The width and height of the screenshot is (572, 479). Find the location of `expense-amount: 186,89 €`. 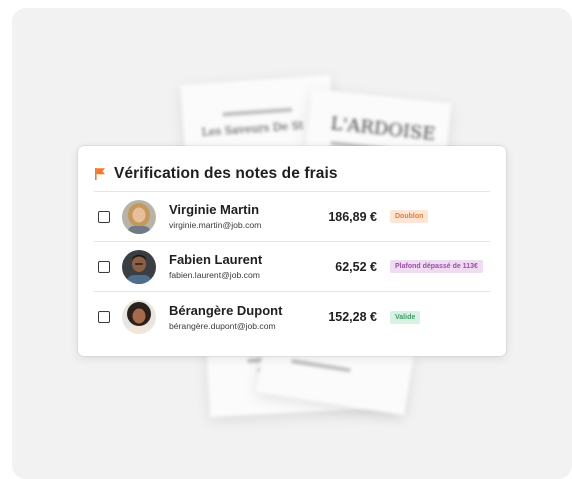

expense-amount: 186,89 € is located at coordinates (352, 216).